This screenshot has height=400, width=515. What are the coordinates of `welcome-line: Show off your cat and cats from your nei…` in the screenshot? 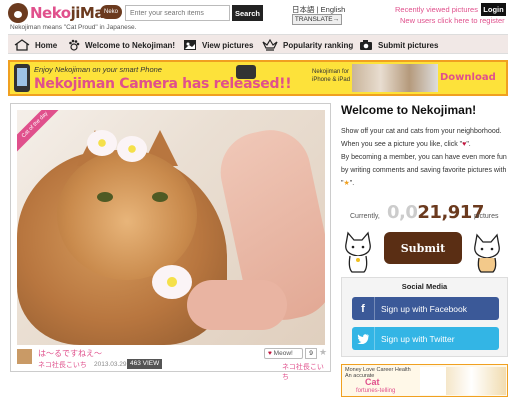 It's located at (421, 131).